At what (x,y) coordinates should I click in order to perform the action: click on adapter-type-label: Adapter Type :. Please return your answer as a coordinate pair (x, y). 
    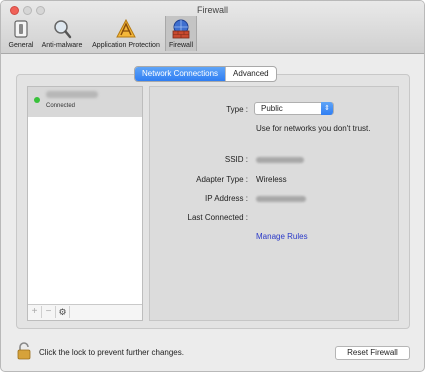
    Looking at the image, I should click on (222, 179).